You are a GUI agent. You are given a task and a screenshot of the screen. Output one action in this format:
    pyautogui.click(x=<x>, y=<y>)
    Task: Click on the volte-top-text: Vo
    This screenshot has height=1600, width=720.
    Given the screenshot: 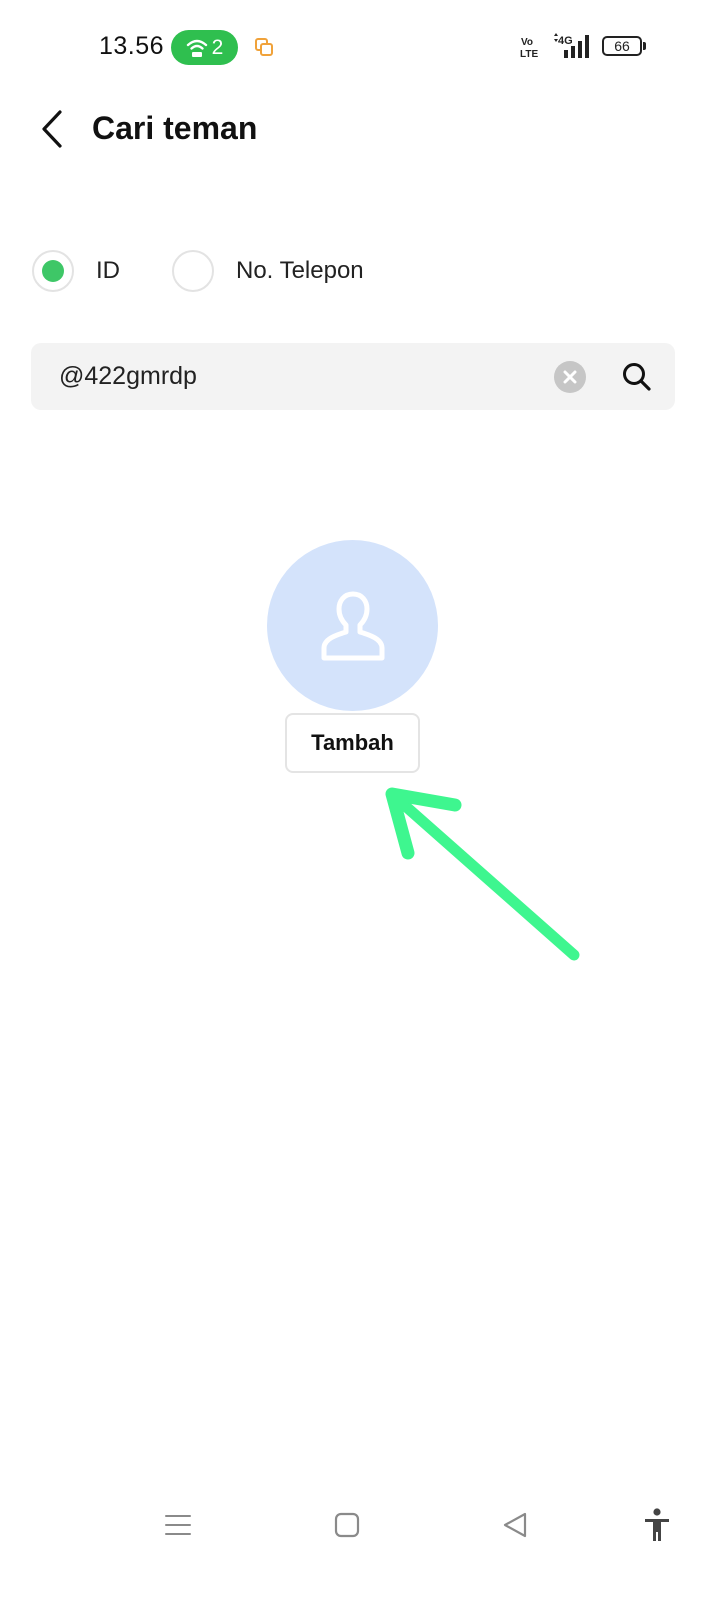 What is the action you would take?
    pyautogui.click(x=527, y=42)
    